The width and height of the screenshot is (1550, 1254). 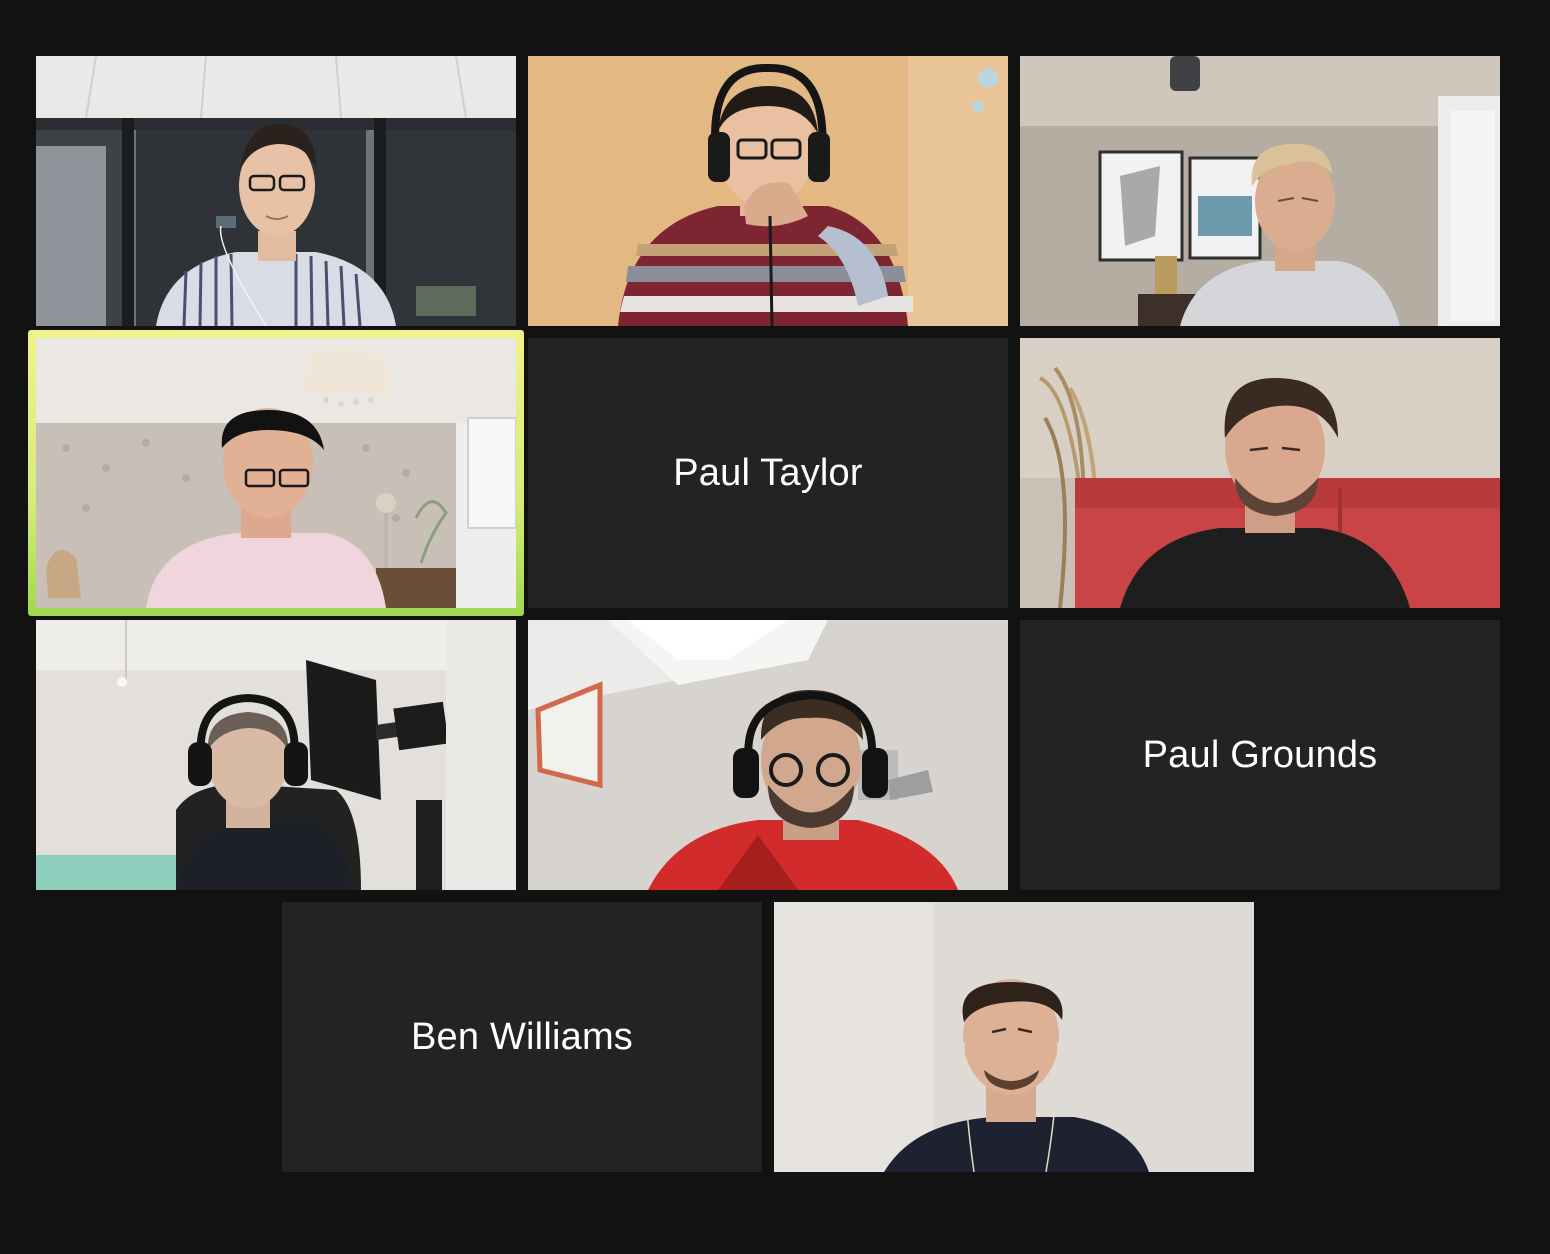 I want to click on participant-tile-paul-taylor: Paul Taylor, so click(x=768, y=473).